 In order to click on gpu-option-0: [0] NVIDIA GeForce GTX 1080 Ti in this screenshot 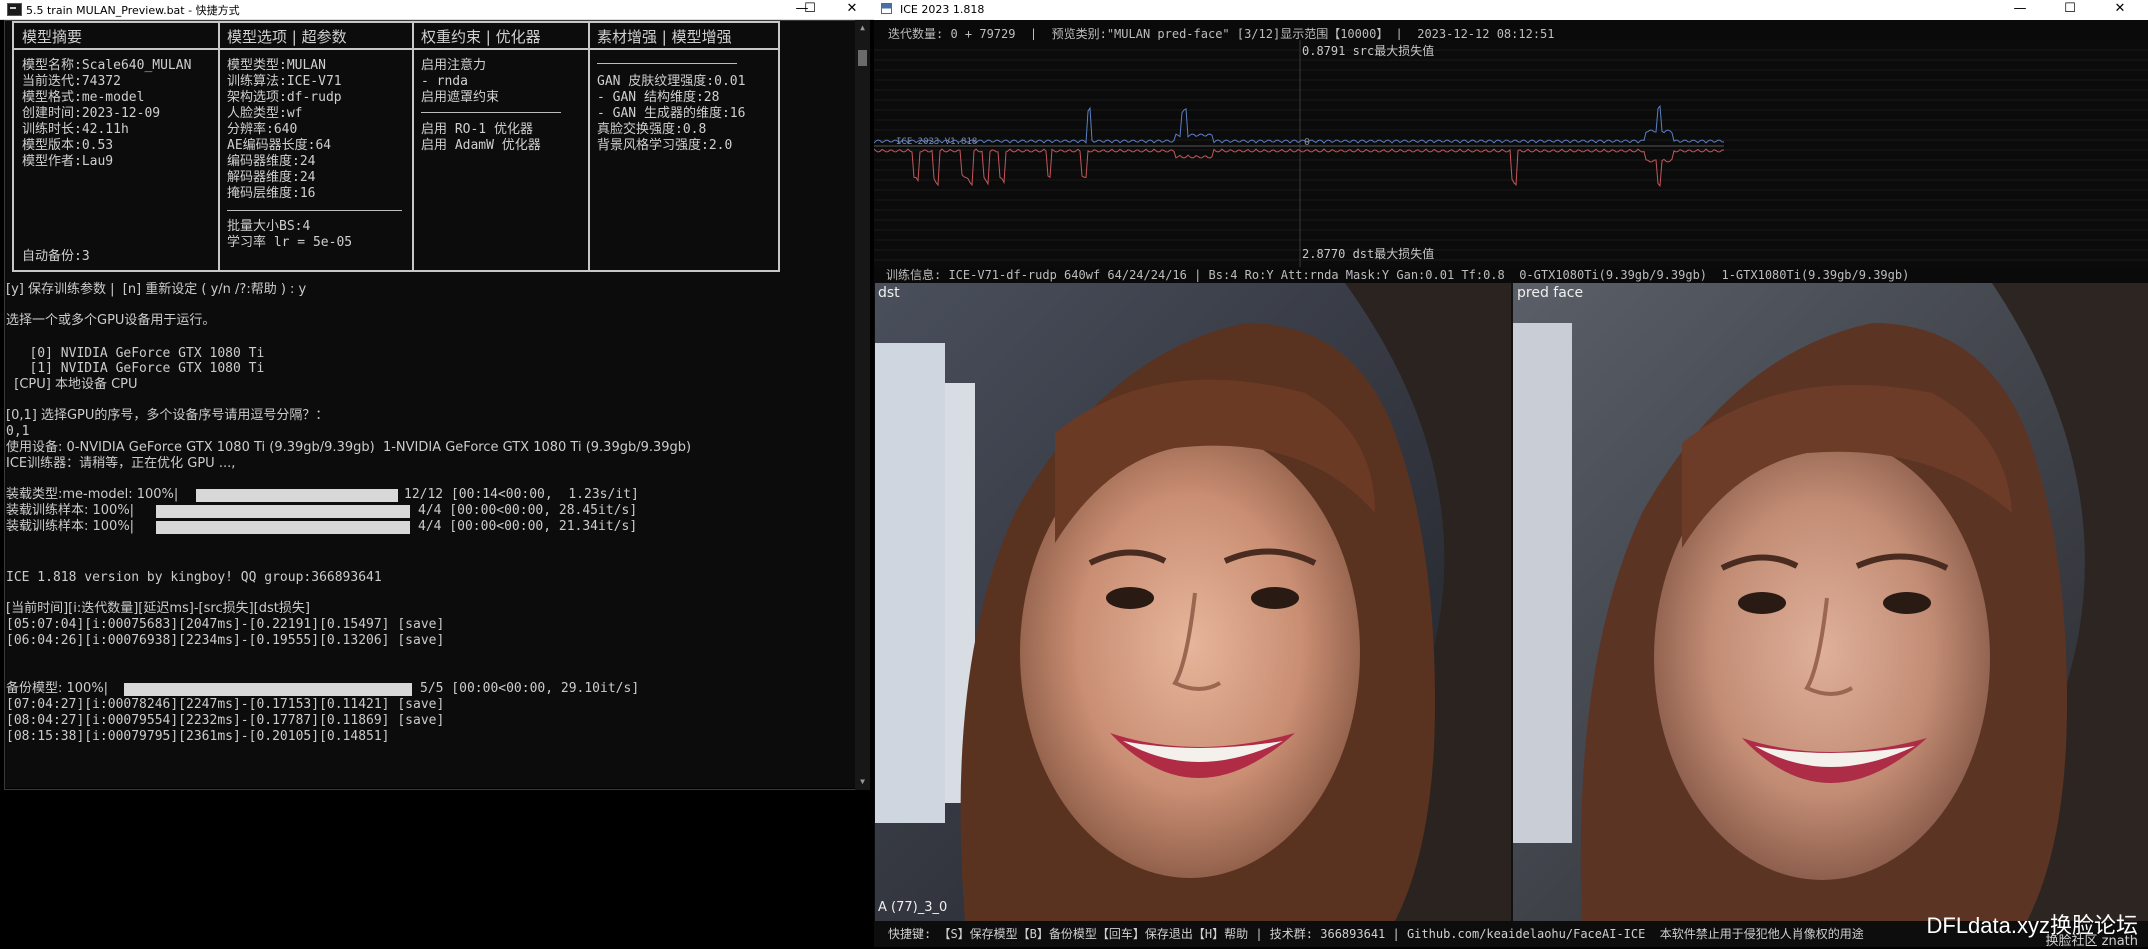, I will do `click(135, 353)`.